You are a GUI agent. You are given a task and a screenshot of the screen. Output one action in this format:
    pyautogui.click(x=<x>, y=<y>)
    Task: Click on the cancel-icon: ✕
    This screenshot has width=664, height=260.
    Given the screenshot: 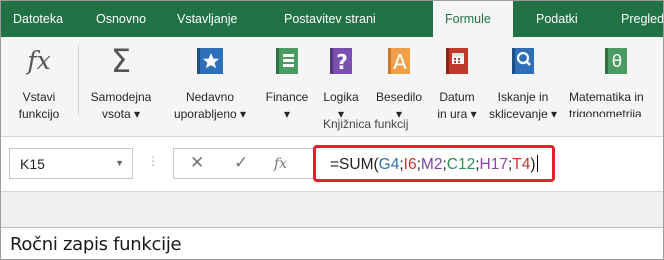 What is the action you would take?
    pyautogui.click(x=197, y=163)
    